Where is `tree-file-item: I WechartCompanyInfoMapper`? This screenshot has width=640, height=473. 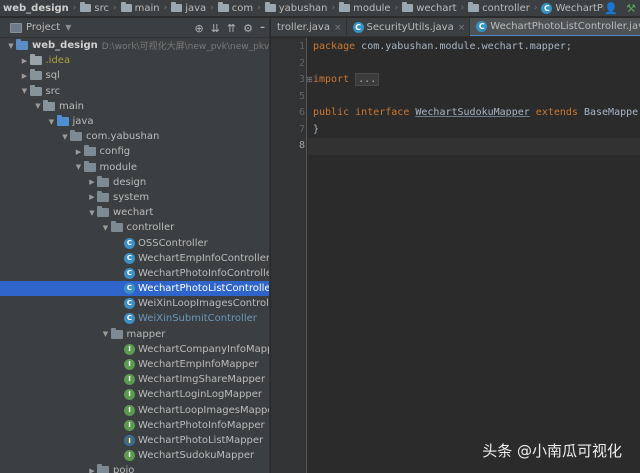
tree-file-item: I WechartCompanyInfoMapper is located at coordinates (134, 349).